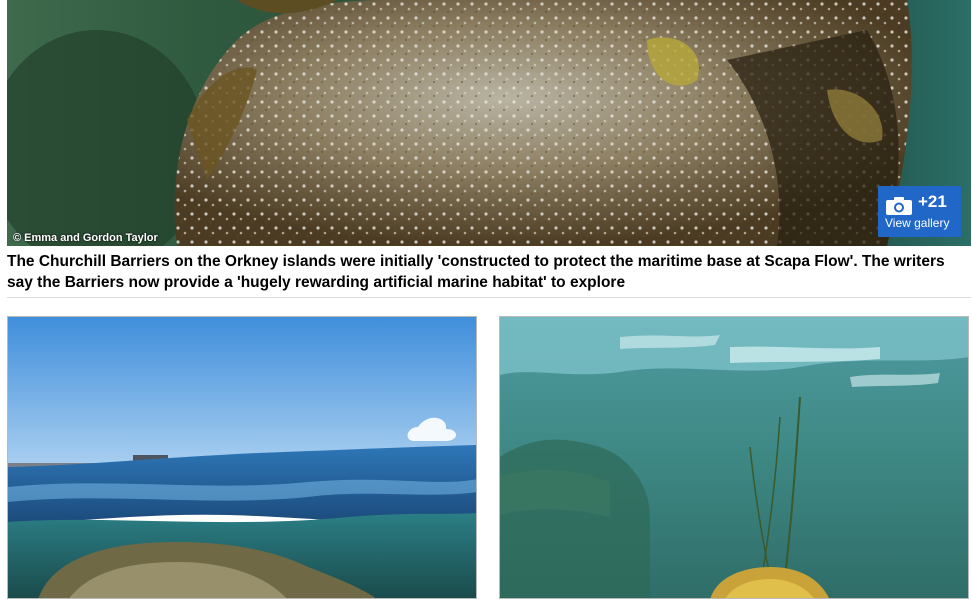 Image resolution: width=972 pixels, height=599 pixels. I want to click on camera-icon, so click(899, 206).